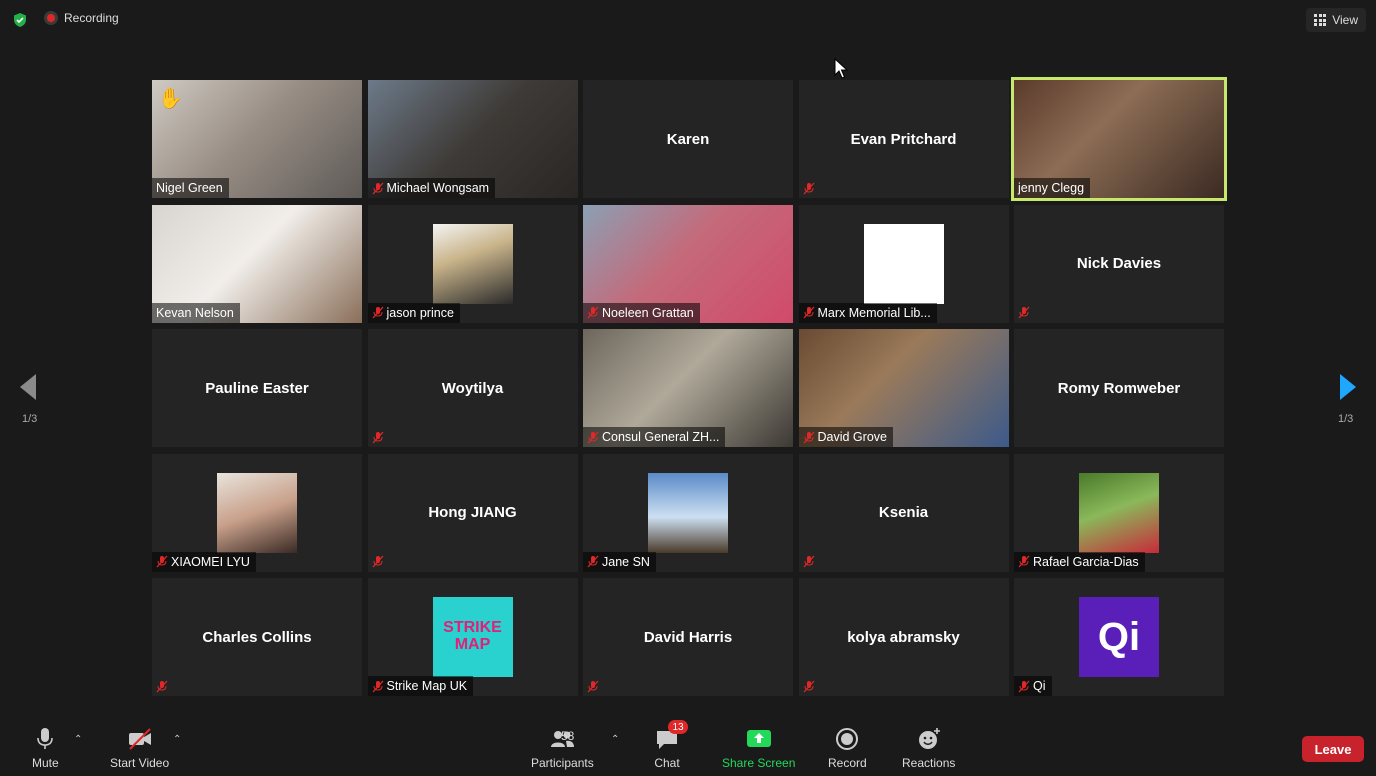 The image size is (1376, 776). Describe the element at coordinates (641, 312) in the screenshot. I see `participant-label: Noeleen Grattan` at that location.